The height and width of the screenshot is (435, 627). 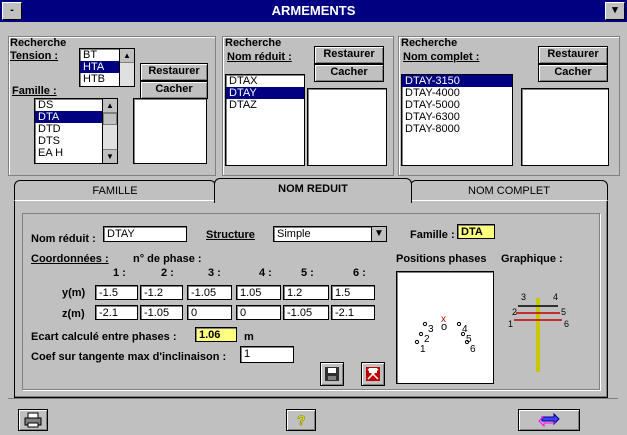 I want to click on ecart-label: Ecart calculé entre phases :, so click(x=104, y=337).